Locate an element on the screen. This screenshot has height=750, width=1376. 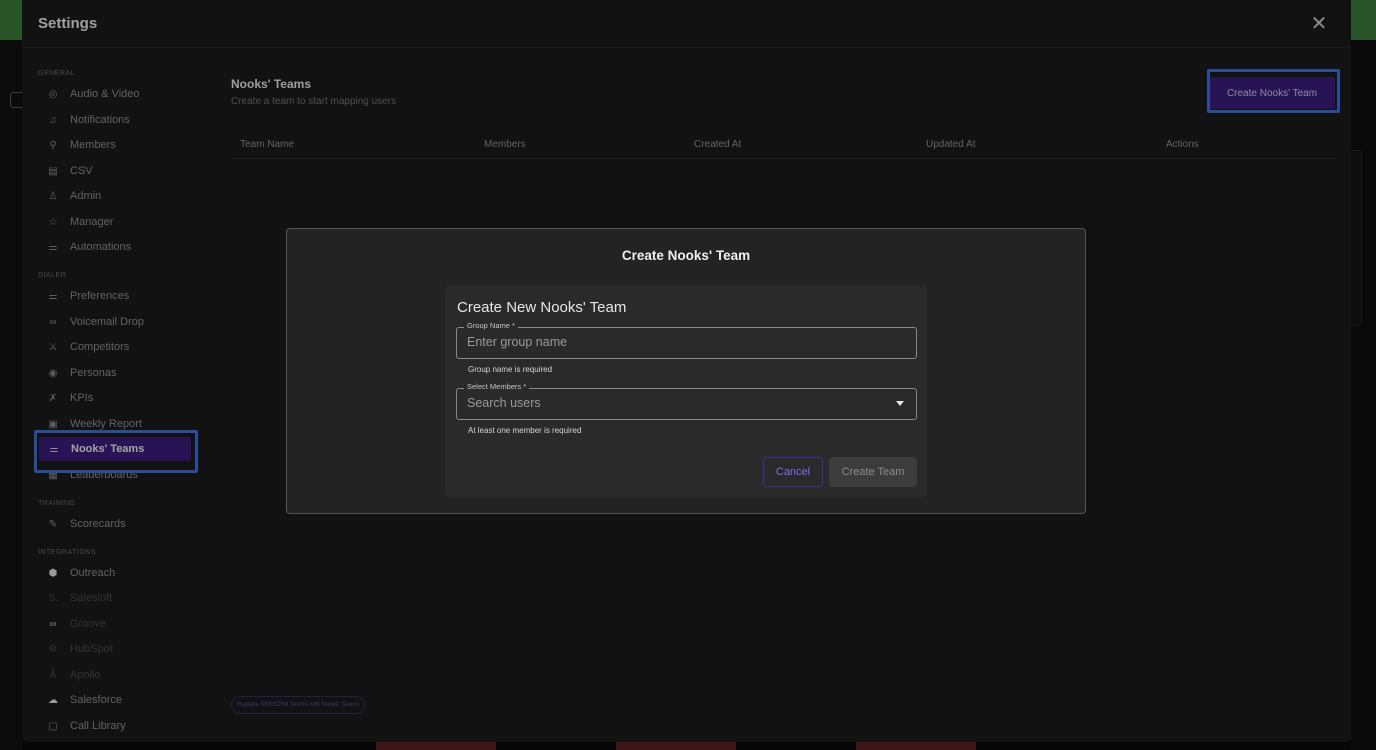
group-name-label: Group Name * is located at coordinates (491, 325).